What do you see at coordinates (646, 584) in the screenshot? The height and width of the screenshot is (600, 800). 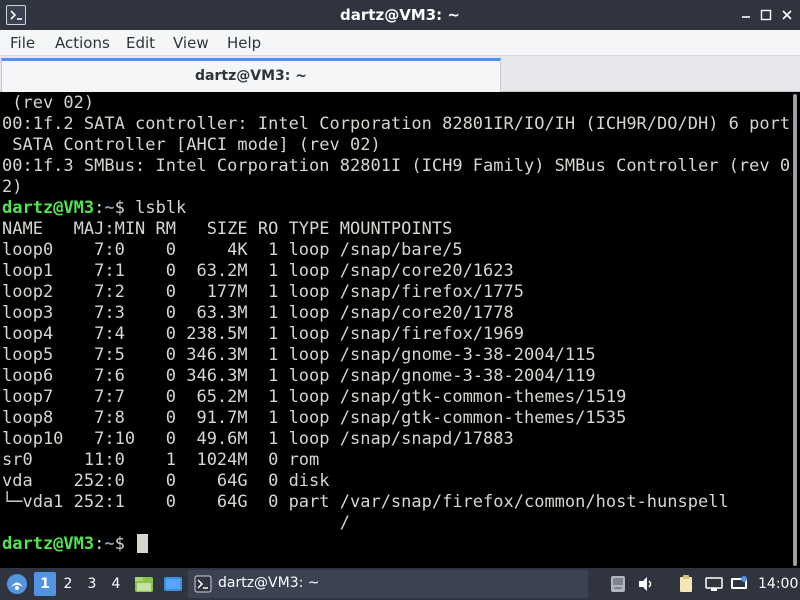 I see `volume-icon` at bounding box center [646, 584].